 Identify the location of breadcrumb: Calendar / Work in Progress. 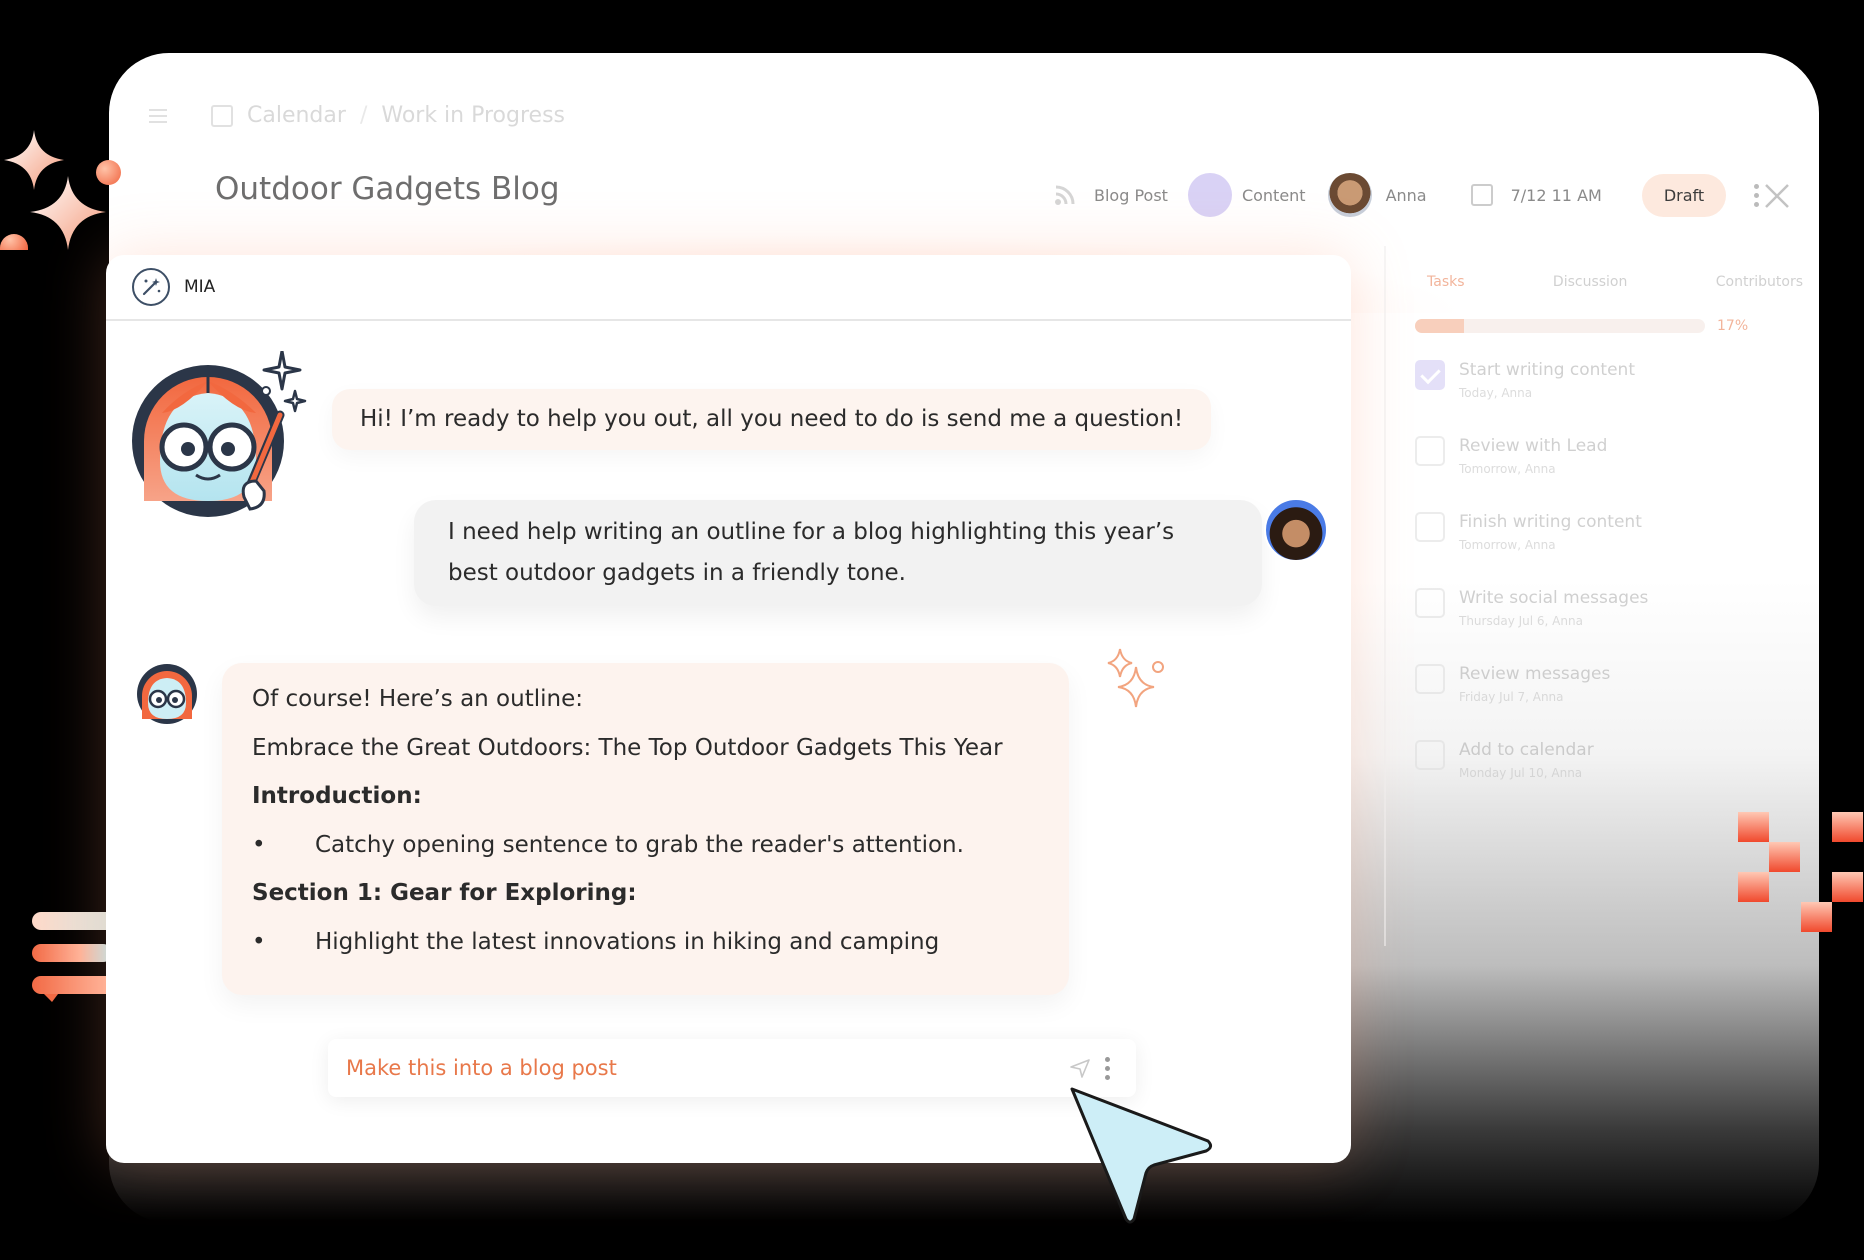
(357, 115).